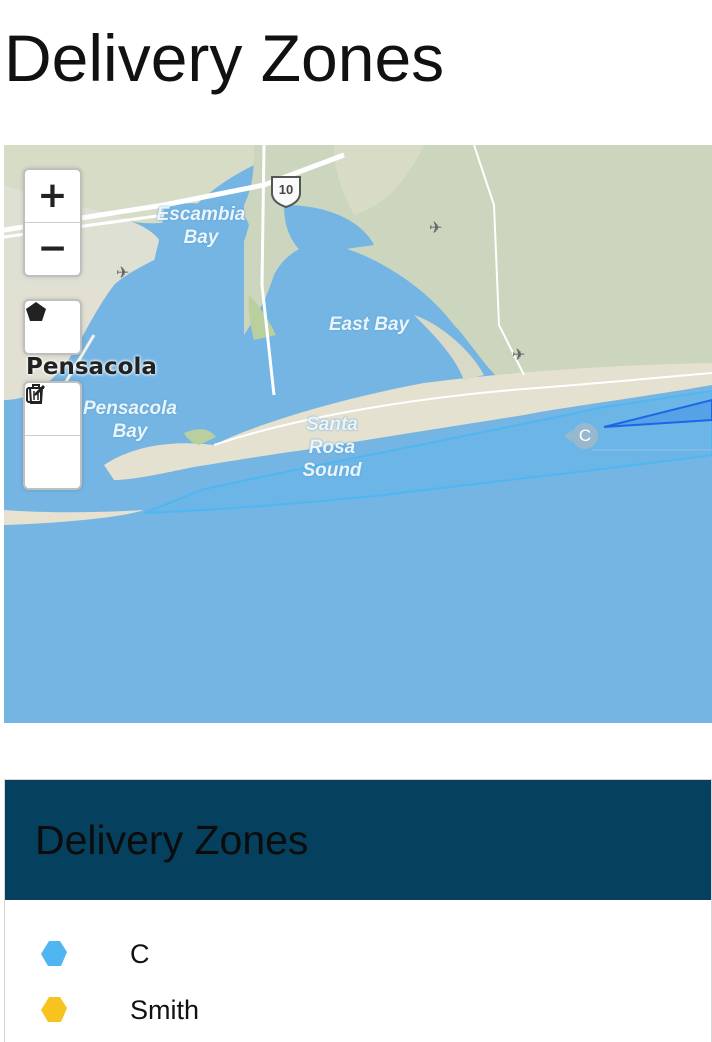 Image resolution: width=712 pixels, height=1042 pixels. Describe the element at coordinates (140, 953) in the screenshot. I see `zone-name: C` at that location.